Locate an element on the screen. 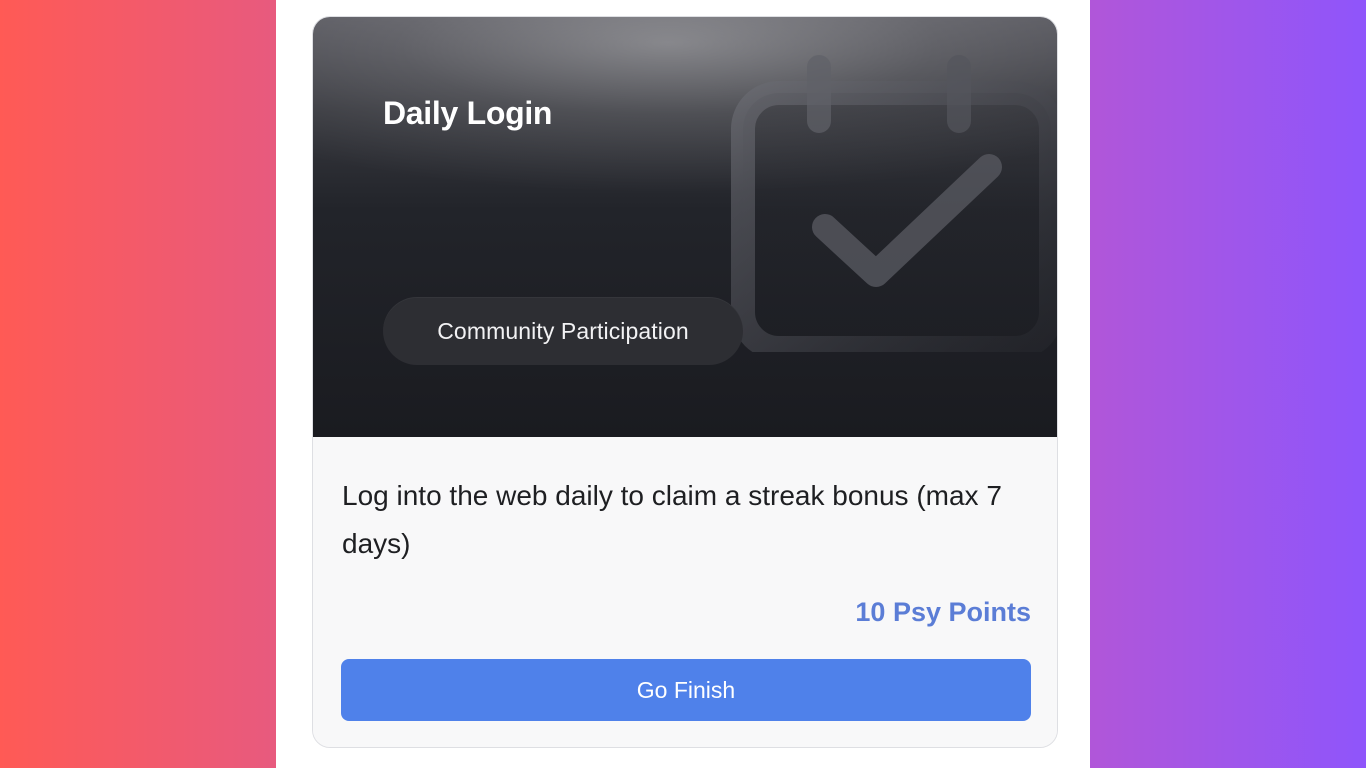  calendar-check-icon is located at coordinates (894, 203).